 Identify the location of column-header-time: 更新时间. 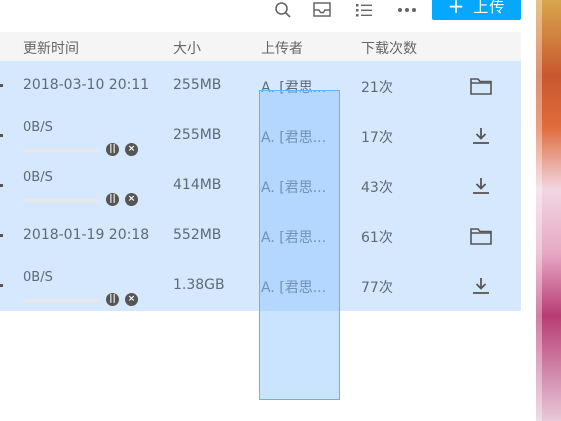
(51, 48).